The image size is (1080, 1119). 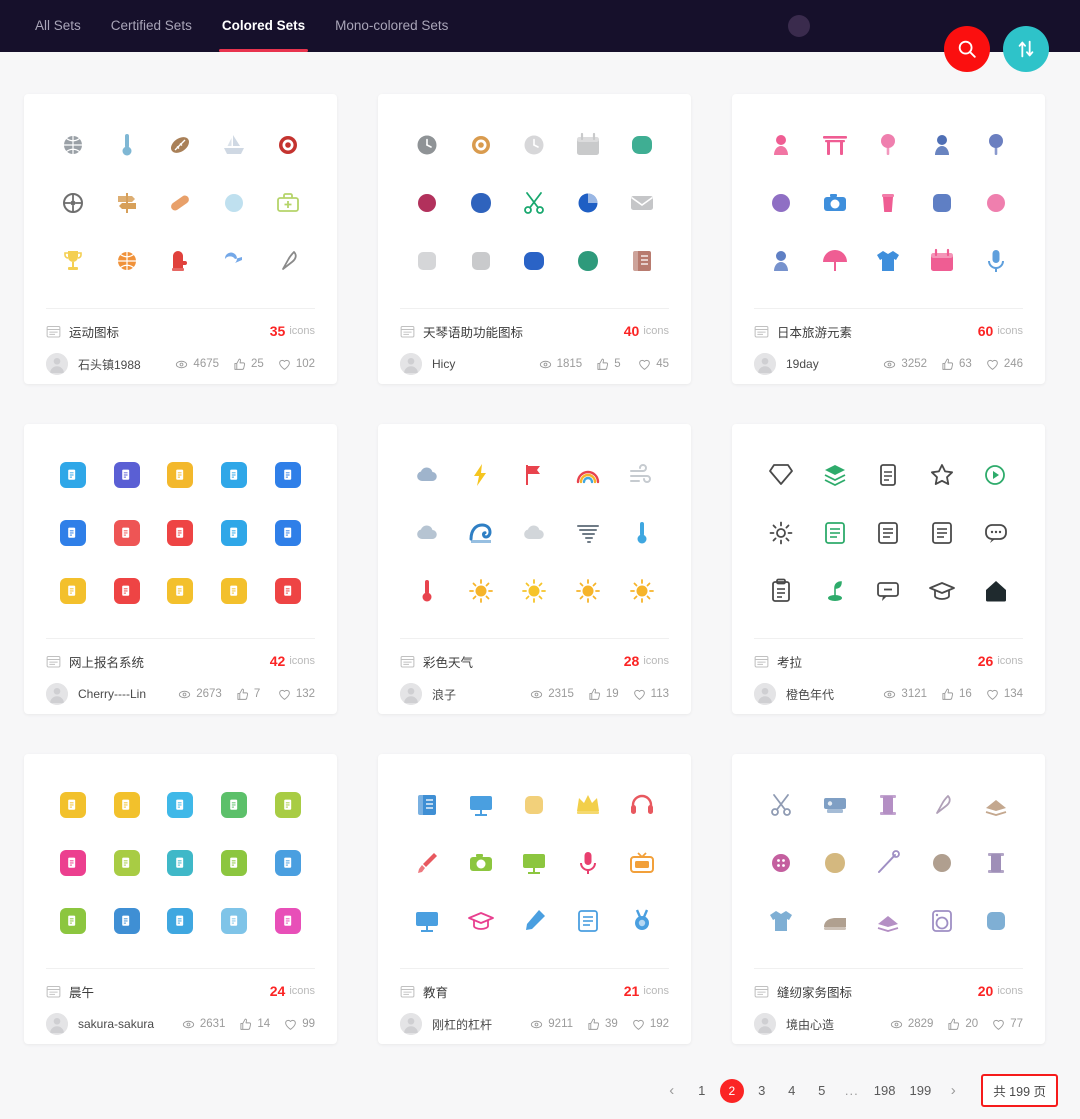 I want to click on favorites-stat: 45, so click(x=653, y=364).